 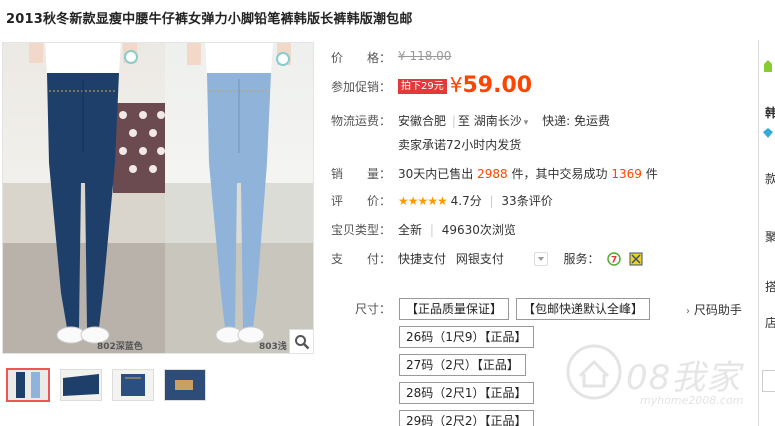 What do you see at coordinates (466, 418) in the screenshot?
I see `sku-option-size-29: 29码（2尺2）【正品】` at bounding box center [466, 418].